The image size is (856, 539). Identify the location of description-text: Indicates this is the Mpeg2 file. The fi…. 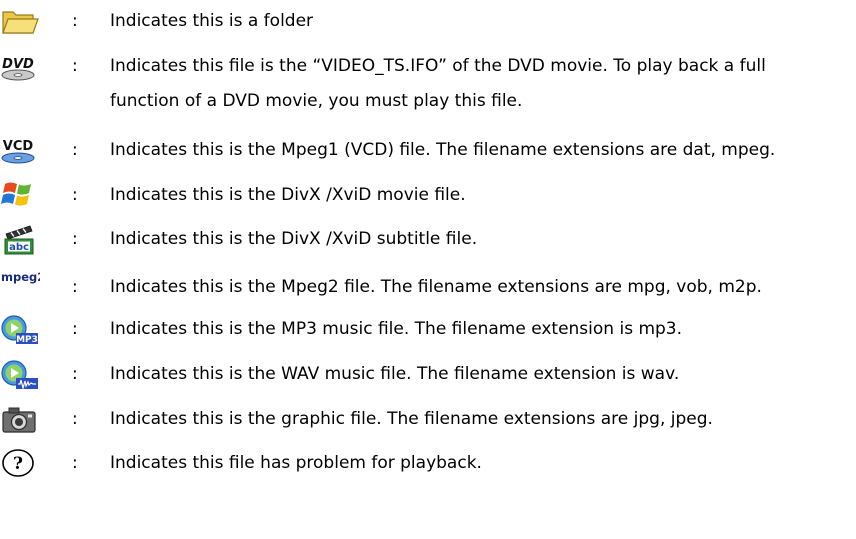
(483, 287).